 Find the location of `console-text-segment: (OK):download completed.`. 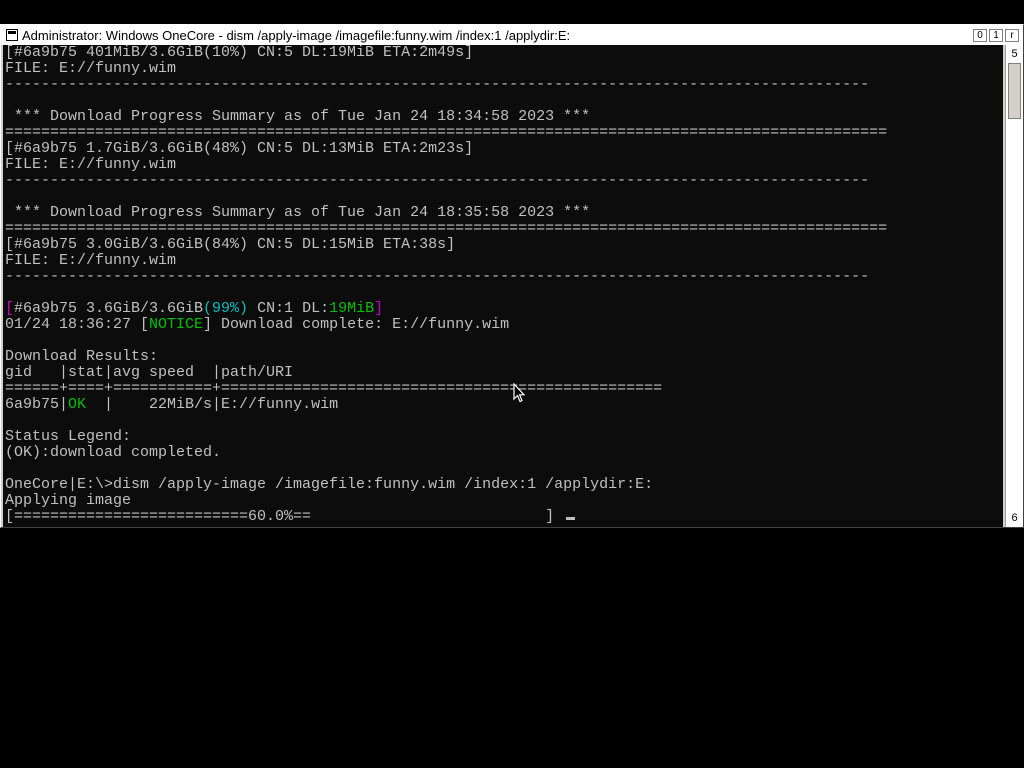

console-text-segment: (OK):download completed. is located at coordinates (113, 452).